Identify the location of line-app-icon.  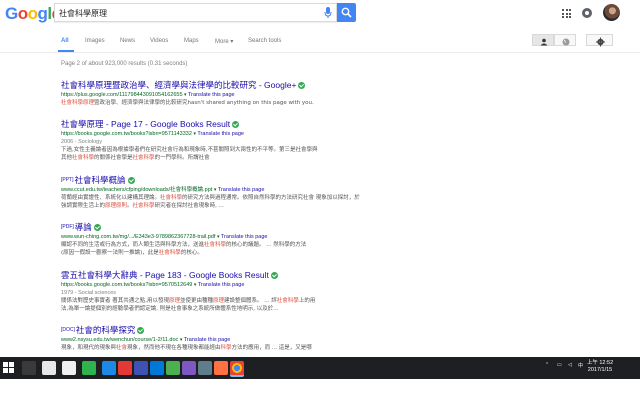
(89, 368).